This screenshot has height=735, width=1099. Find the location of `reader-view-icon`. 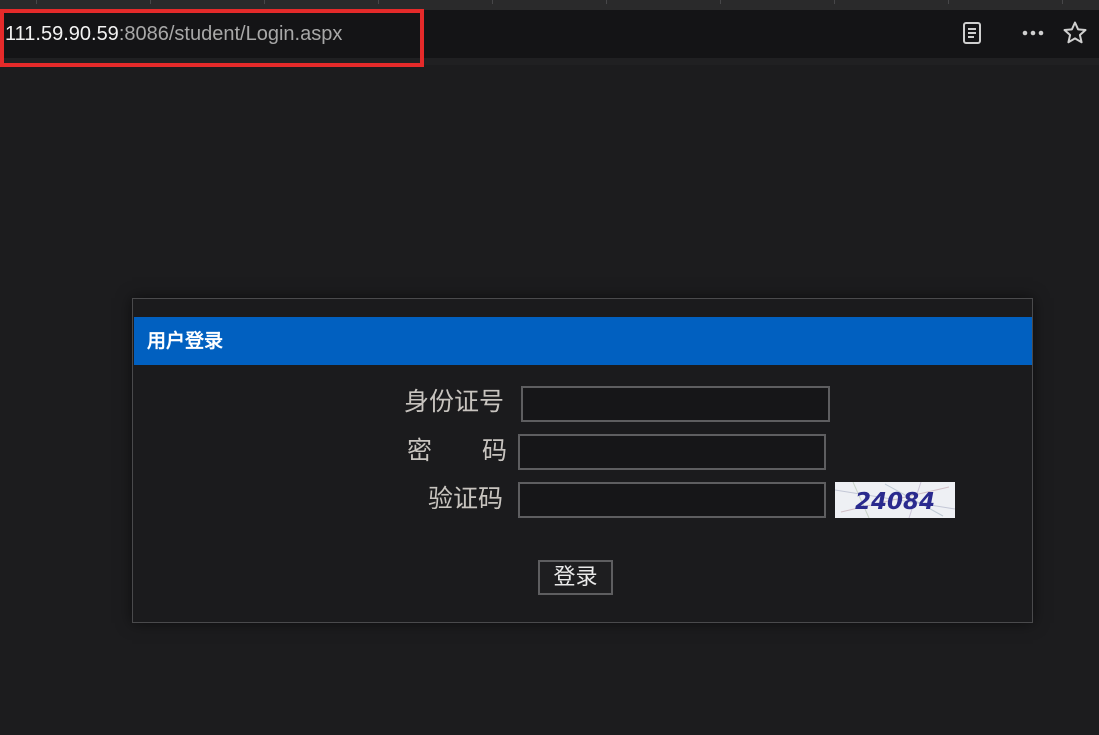

reader-view-icon is located at coordinates (972, 33).